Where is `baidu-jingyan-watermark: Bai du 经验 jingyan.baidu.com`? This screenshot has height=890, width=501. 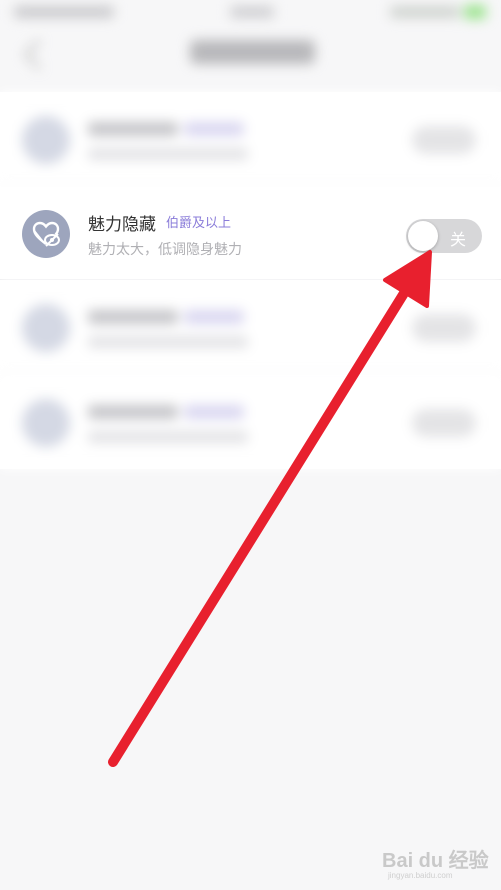 baidu-jingyan-watermark: Bai du 经验 jingyan.baidu.com is located at coordinates (438, 861).